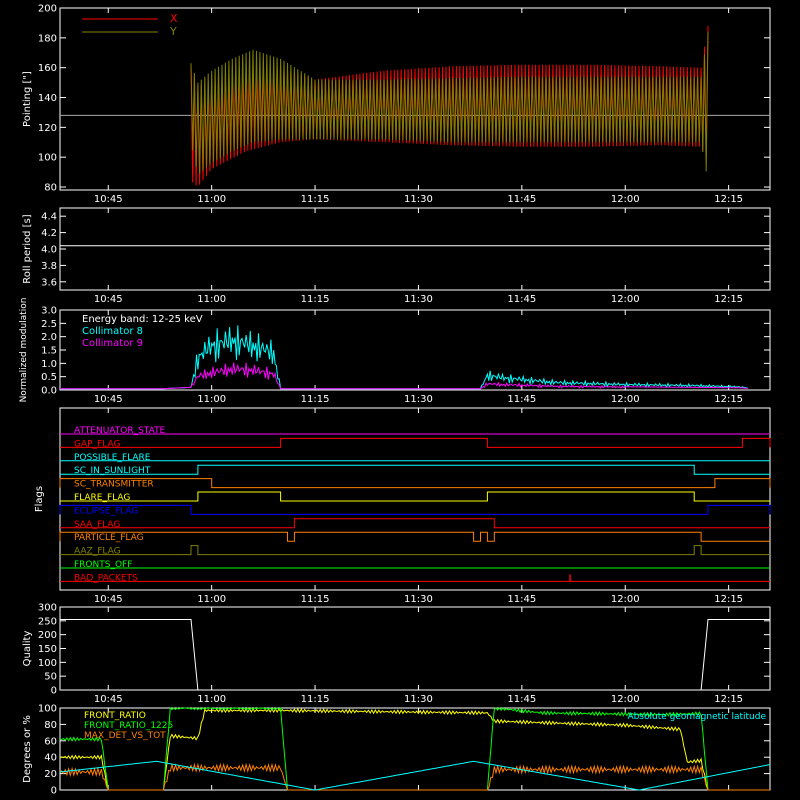 This screenshot has width=800, height=800. Describe the element at coordinates (49, 233) in the screenshot. I see `y-tick-label: 4.2` at that location.